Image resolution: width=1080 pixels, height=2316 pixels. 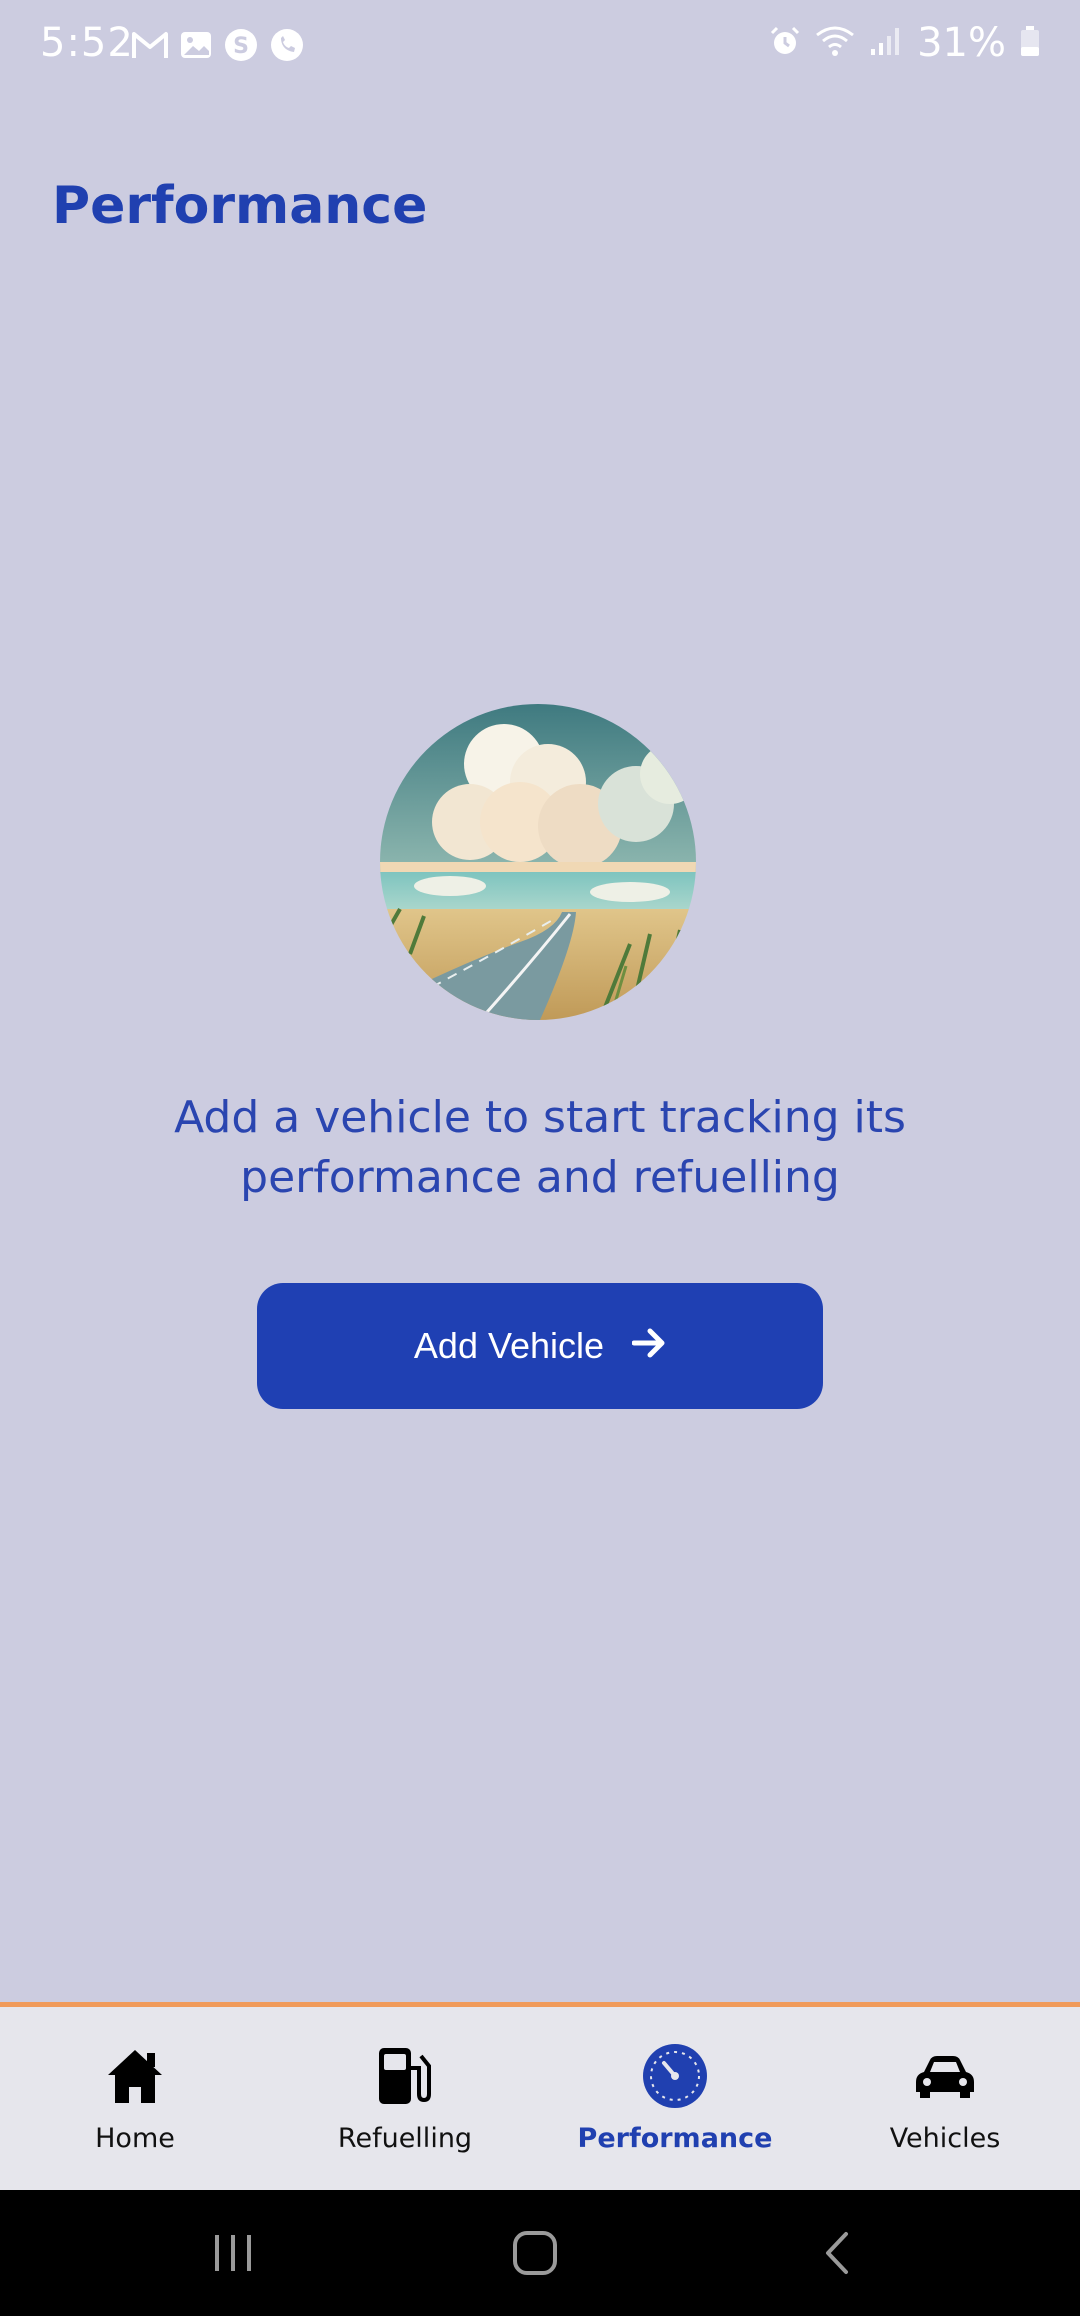 What do you see at coordinates (87, 43) in the screenshot?
I see `status-time: 5:52` at bounding box center [87, 43].